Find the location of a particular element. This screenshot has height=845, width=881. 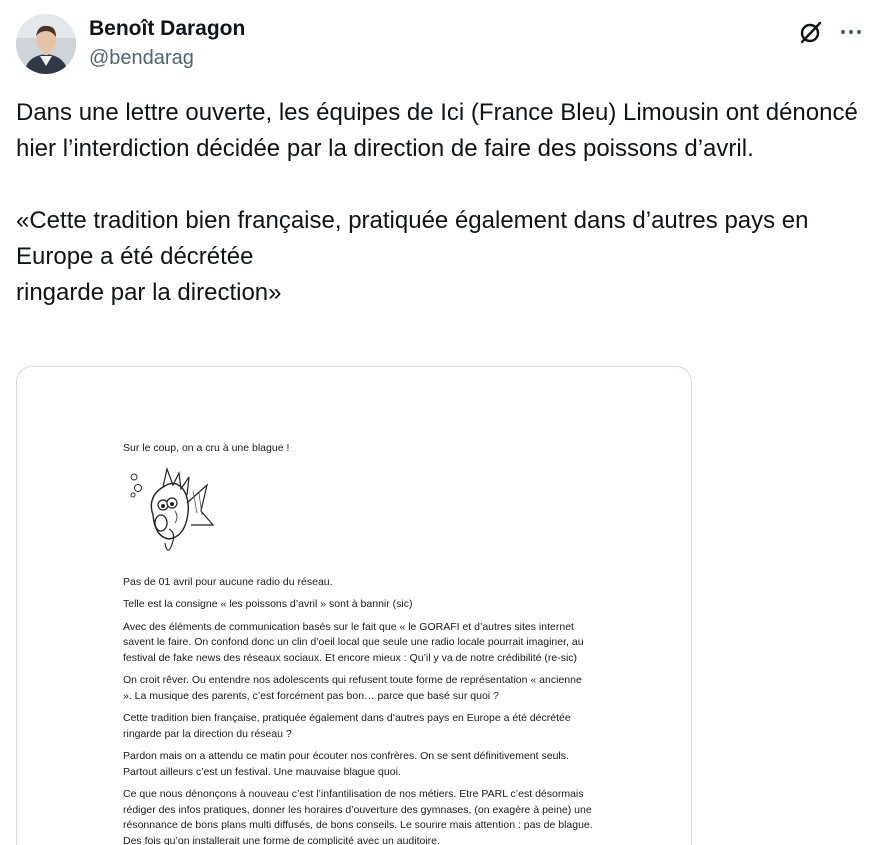

avatar is located at coordinates (46, 44).